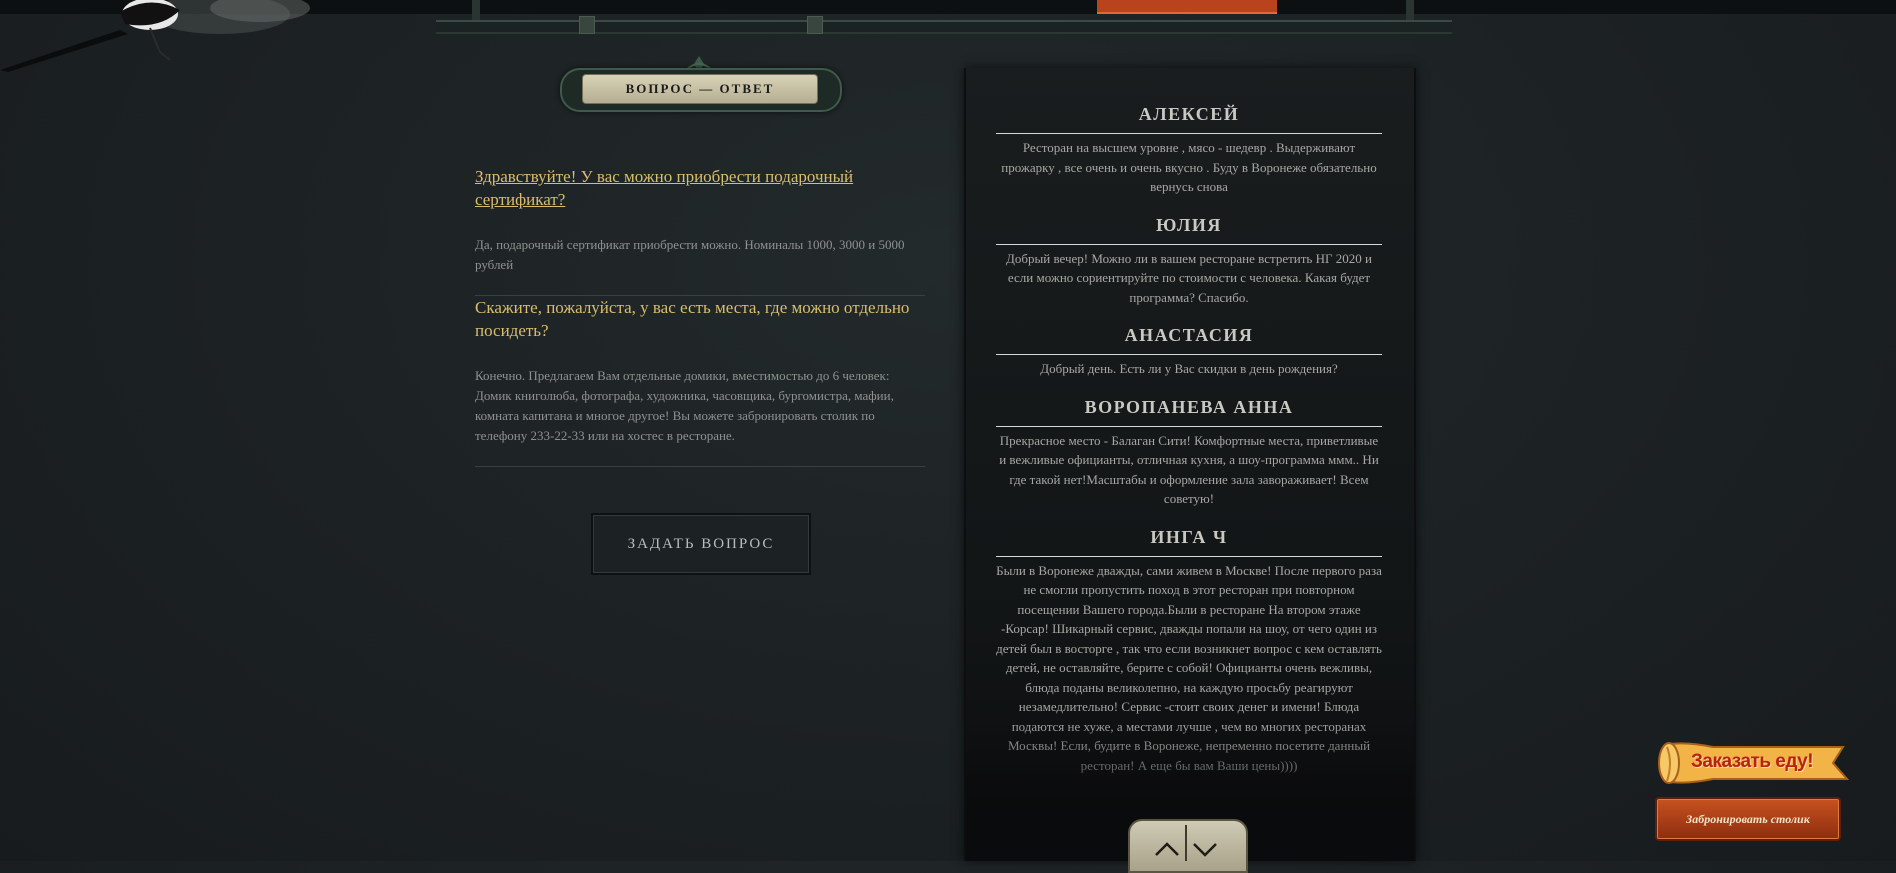 The width and height of the screenshot is (1896, 873). I want to click on ask-question-button: ЗАДАТЬ ВОПРОС, so click(701, 544).